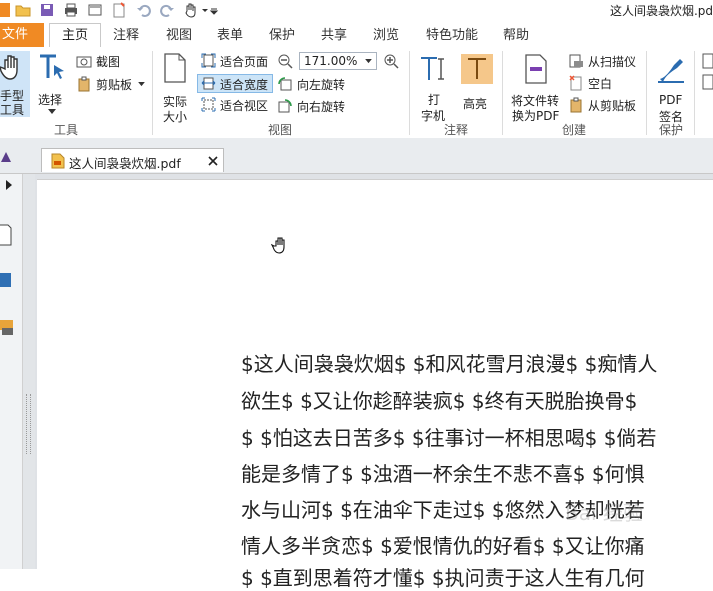 This screenshot has height=591, width=713. Describe the element at coordinates (167, 10) in the screenshot. I see `redo-icon` at that location.